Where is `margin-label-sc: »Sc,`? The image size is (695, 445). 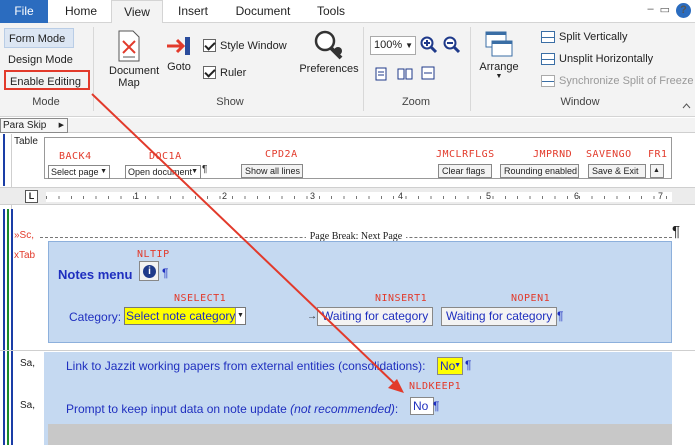 margin-label-sc: »Sc, is located at coordinates (24, 235).